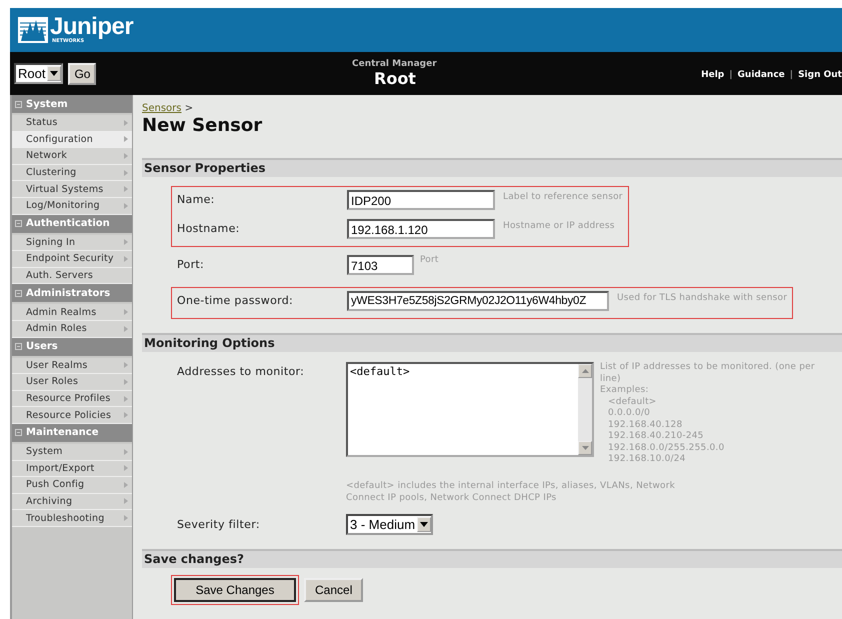 This screenshot has width=842, height=619. I want to click on addresses-textarea: <default>, so click(470, 409).